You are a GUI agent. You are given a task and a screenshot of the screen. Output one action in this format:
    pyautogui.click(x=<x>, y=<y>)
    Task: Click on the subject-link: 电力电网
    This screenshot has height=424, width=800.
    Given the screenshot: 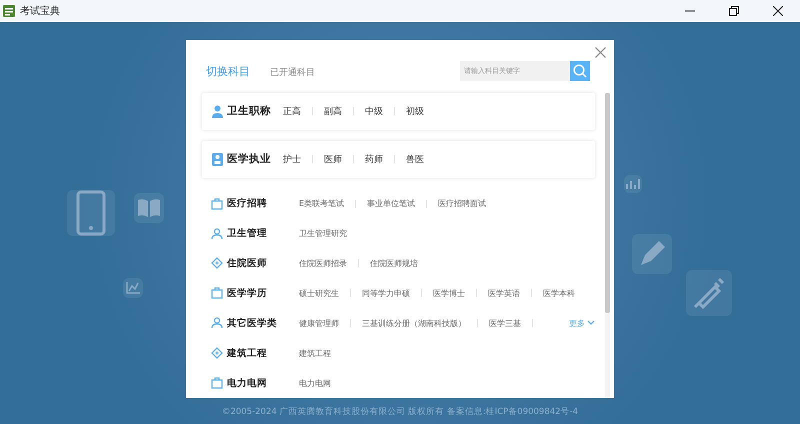 What is the action you would take?
    pyautogui.click(x=315, y=383)
    